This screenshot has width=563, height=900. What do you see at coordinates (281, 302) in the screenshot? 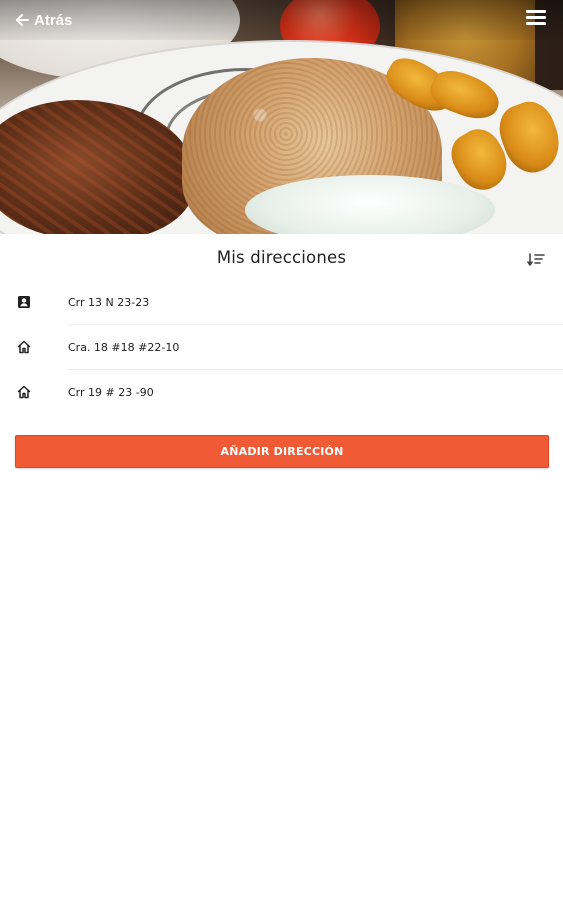
I see `address-item: Crr 13 N 23-23` at bounding box center [281, 302].